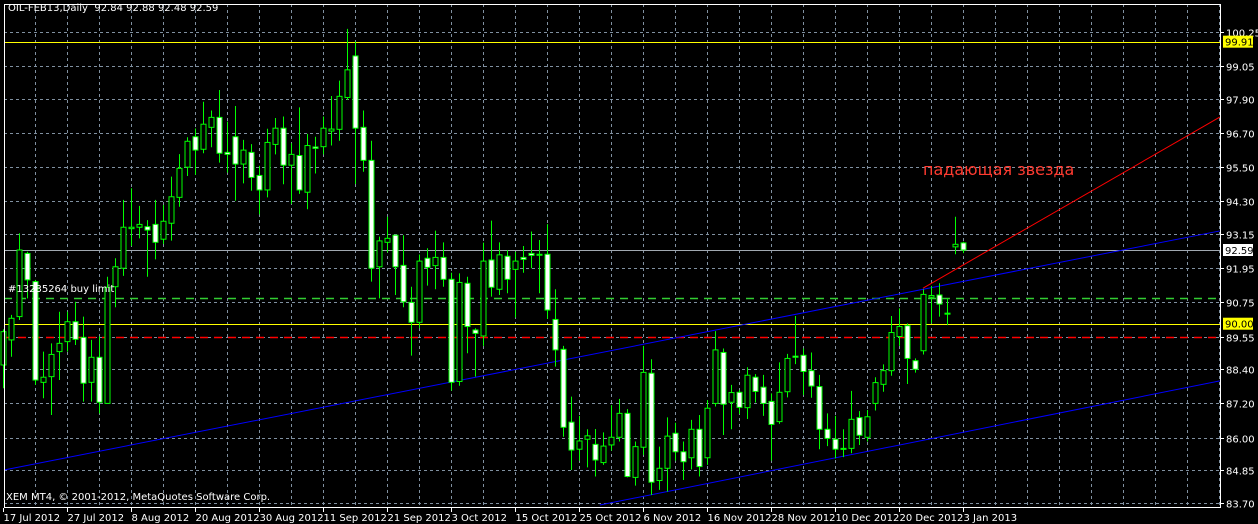 The width and height of the screenshot is (1258, 524). What do you see at coordinates (419, 518) in the screenshot?
I see `date-tick-label: 21 Sep 2012` at bounding box center [419, 518].